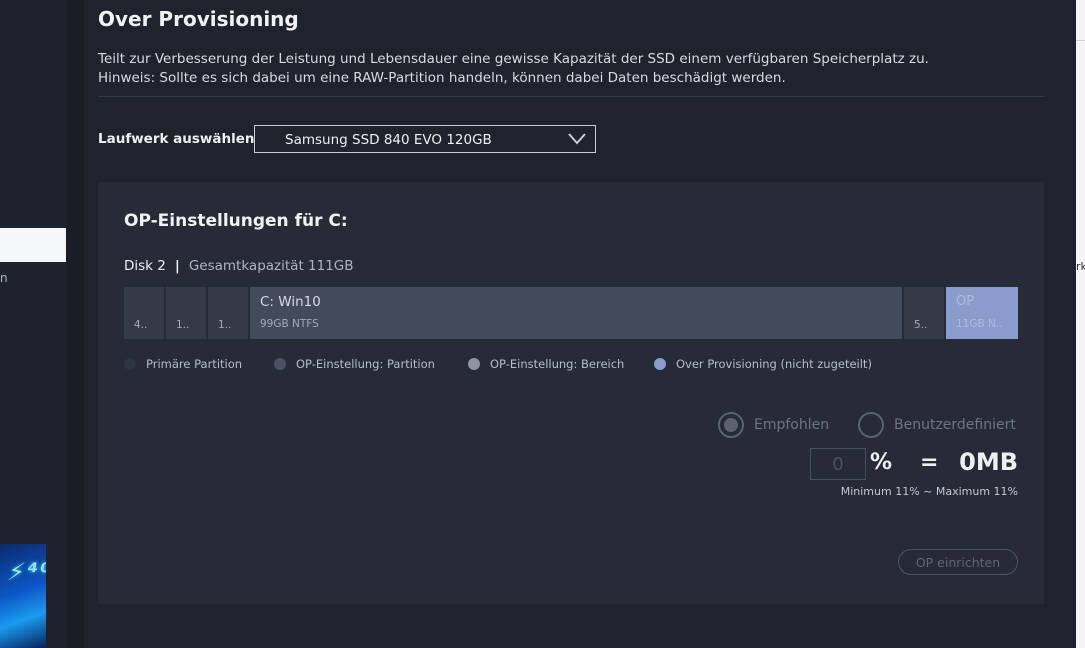  I want to click on legend-item: Primäre Partition, so click(183, 364).